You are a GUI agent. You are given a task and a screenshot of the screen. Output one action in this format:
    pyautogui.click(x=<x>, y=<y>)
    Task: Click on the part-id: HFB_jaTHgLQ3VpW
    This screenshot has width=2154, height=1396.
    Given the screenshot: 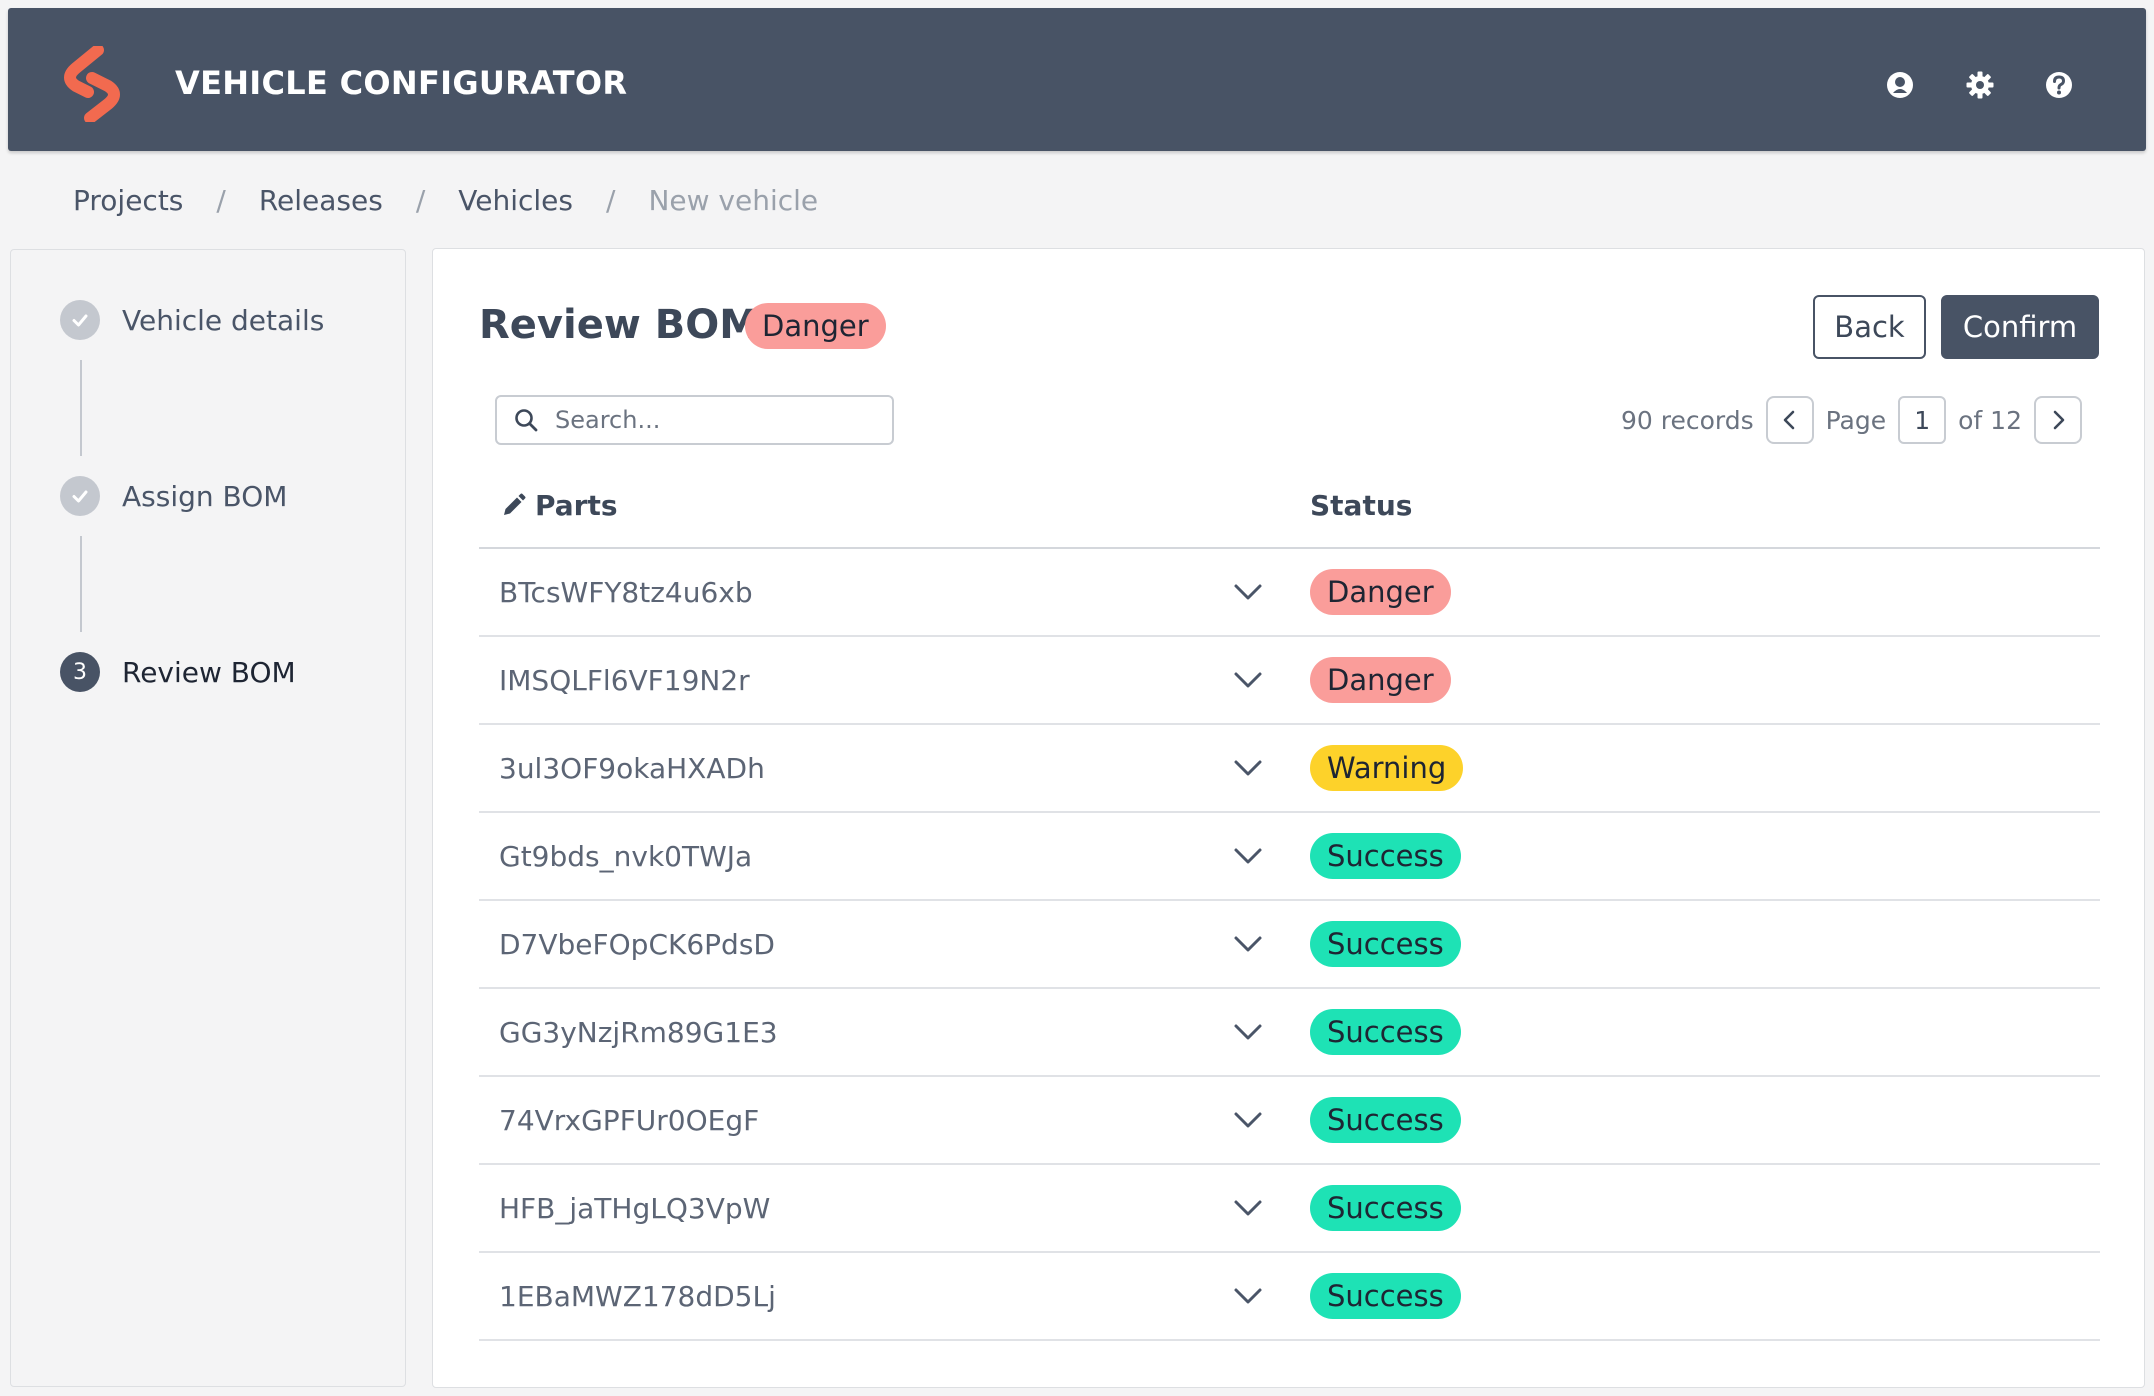 What is the action you would take?
    pyautogui.click(x=635, y=1208)
    